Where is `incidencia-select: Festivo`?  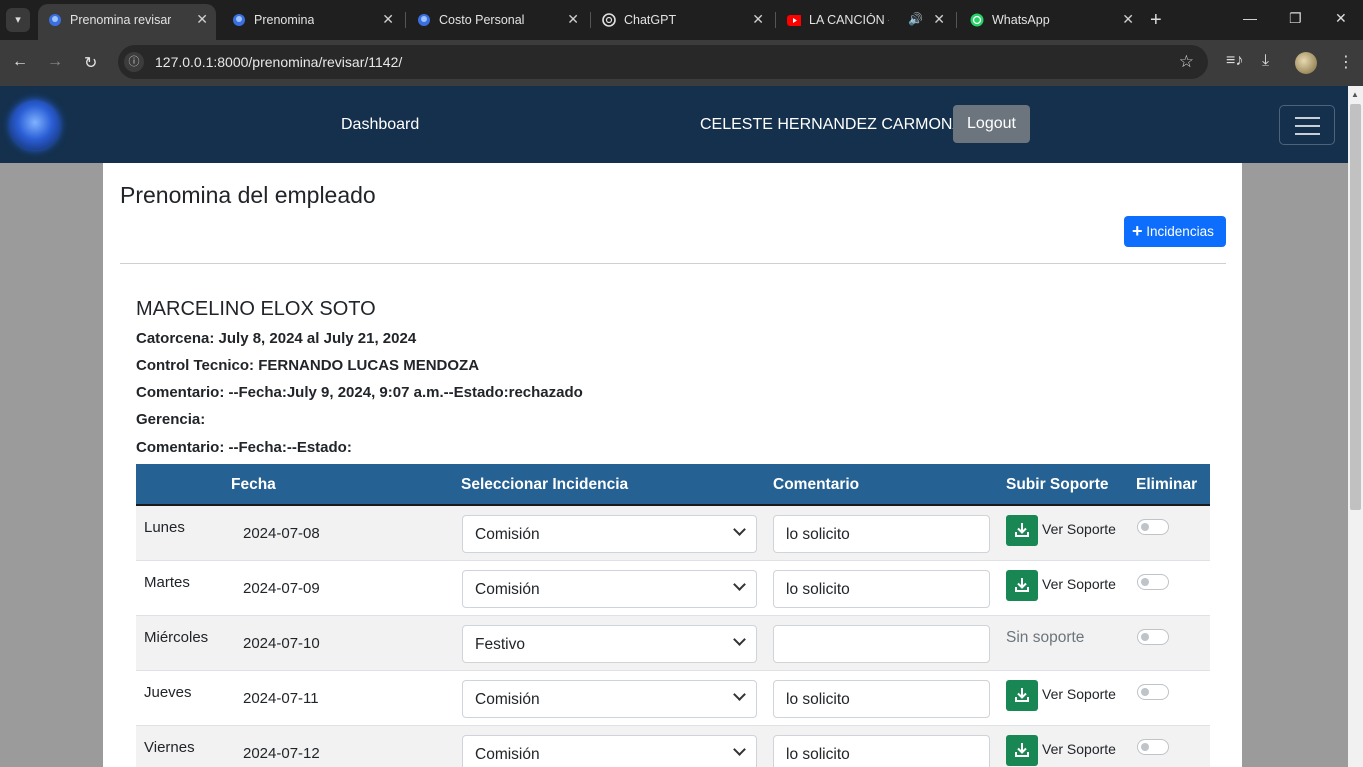 incidencia-select: Festivo is located at coordinates (609, 644).